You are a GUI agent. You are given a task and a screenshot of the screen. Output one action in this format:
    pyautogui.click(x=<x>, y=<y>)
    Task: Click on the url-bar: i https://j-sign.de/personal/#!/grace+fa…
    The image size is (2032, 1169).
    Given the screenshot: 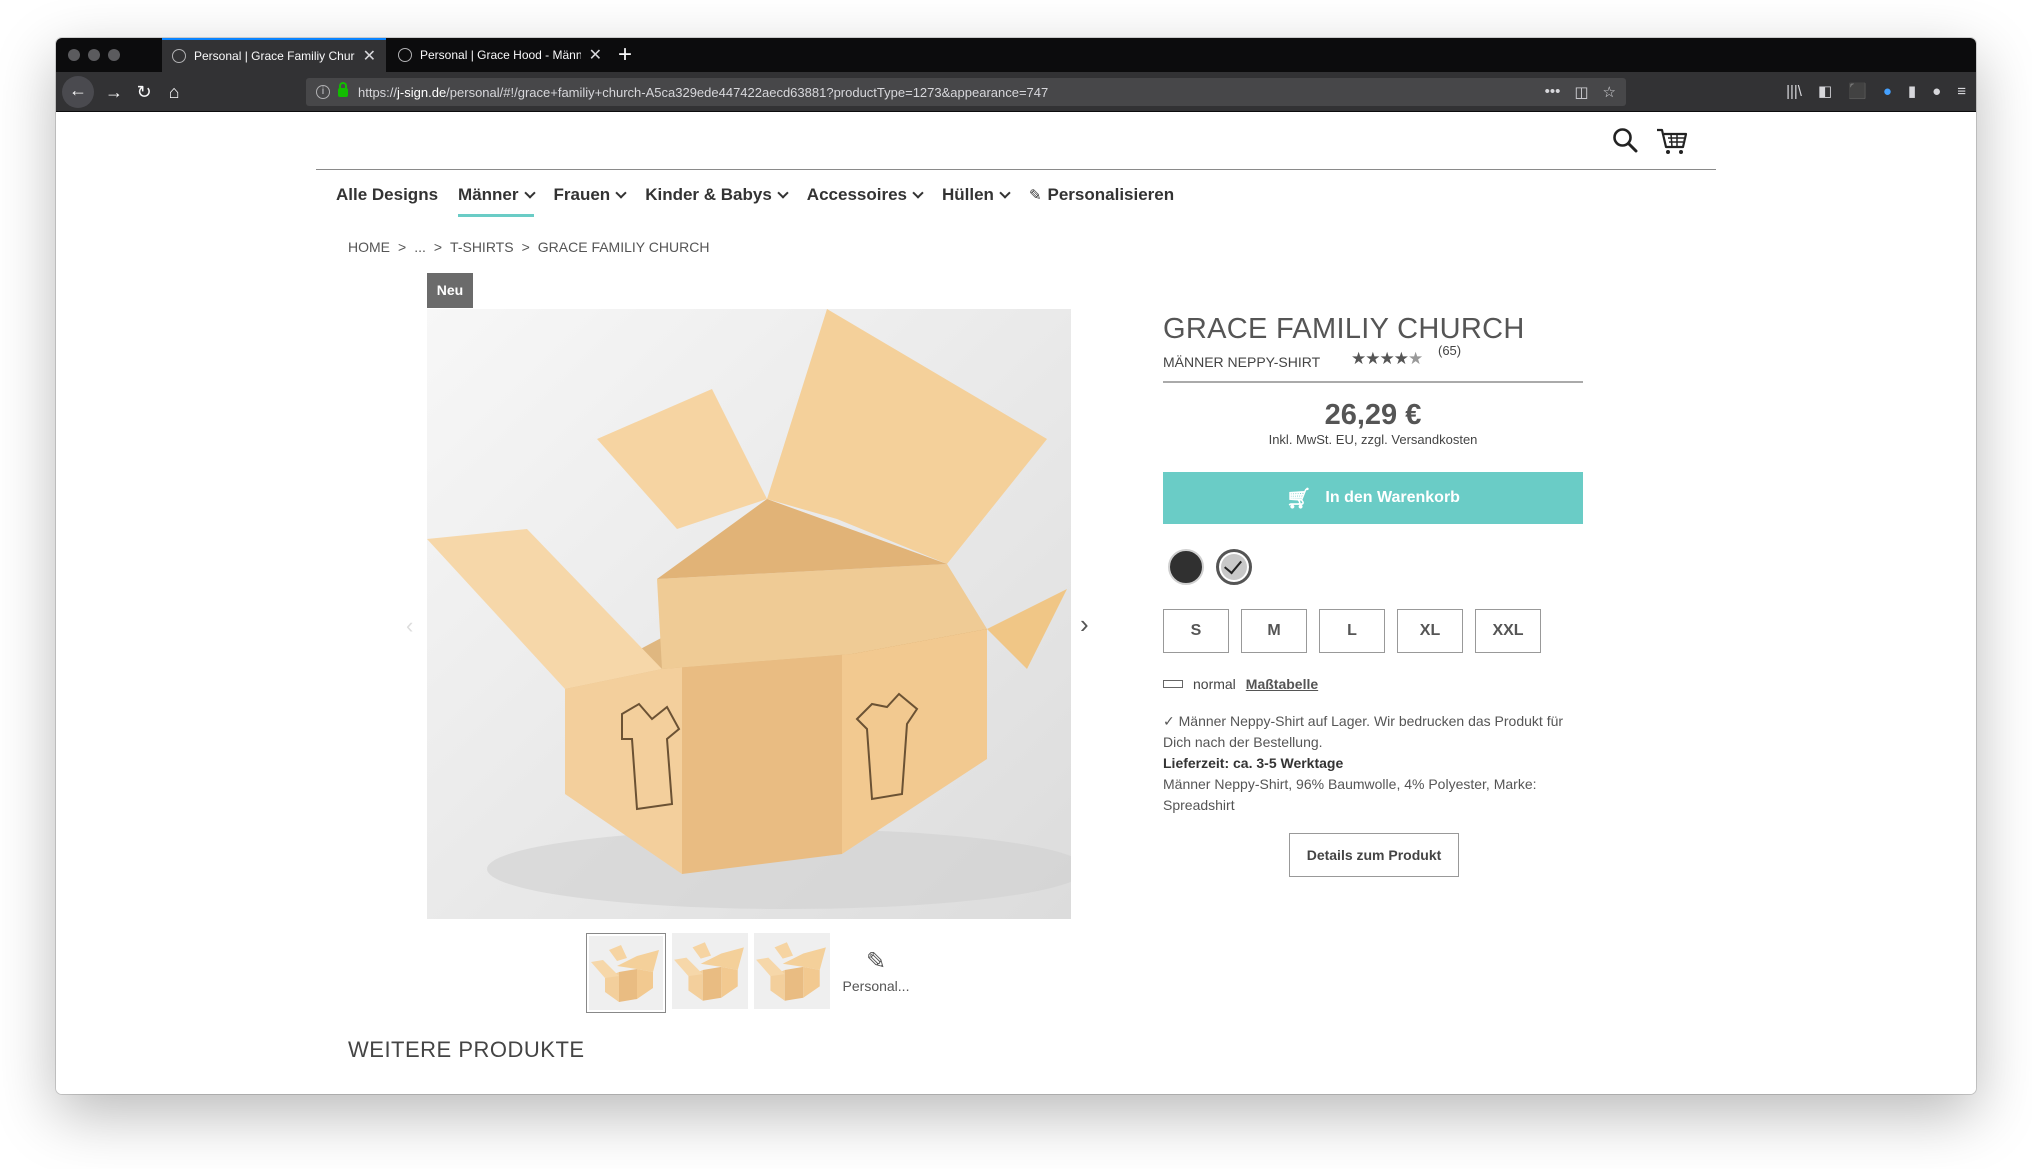 What is the action you would take?
    pyautogui.click(x=966, y=92)
    